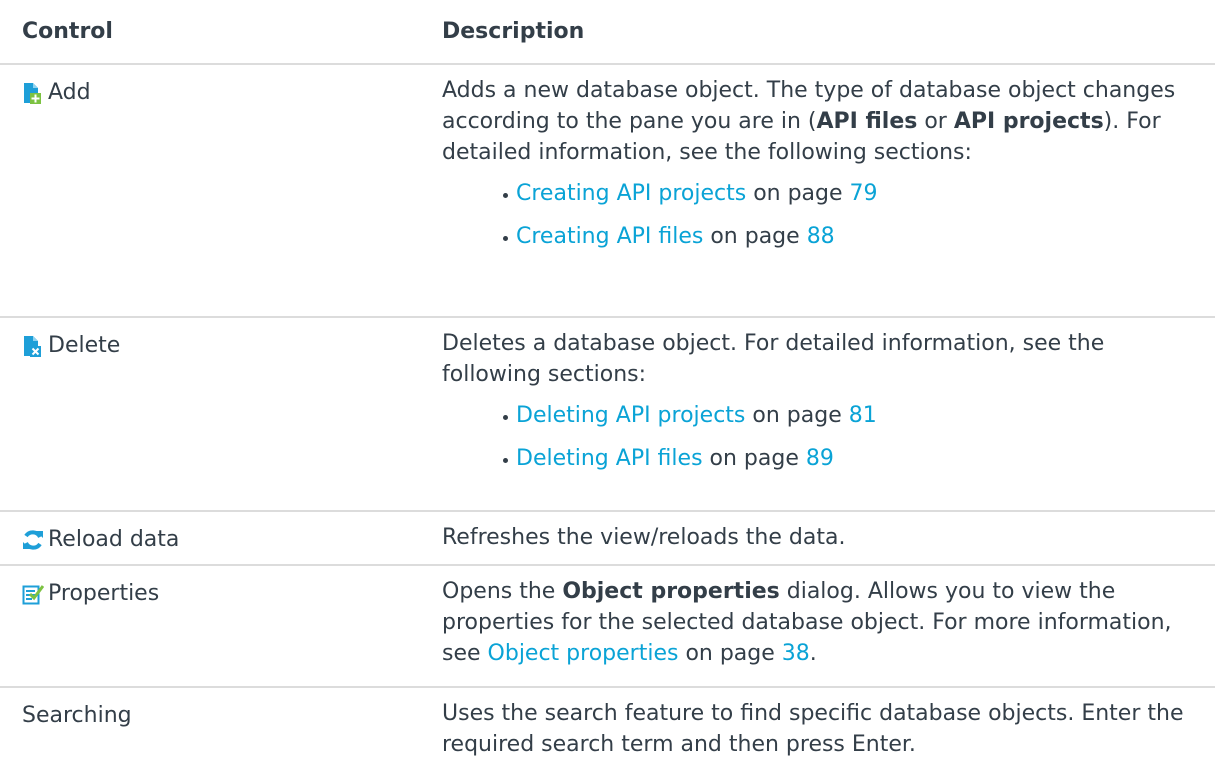 This screenshot has width=1215, height=770. What do you see at coordinates (104, 593) in the screenshot?
I see `control-label-properties: Properties` at bounding box center [104, 593].